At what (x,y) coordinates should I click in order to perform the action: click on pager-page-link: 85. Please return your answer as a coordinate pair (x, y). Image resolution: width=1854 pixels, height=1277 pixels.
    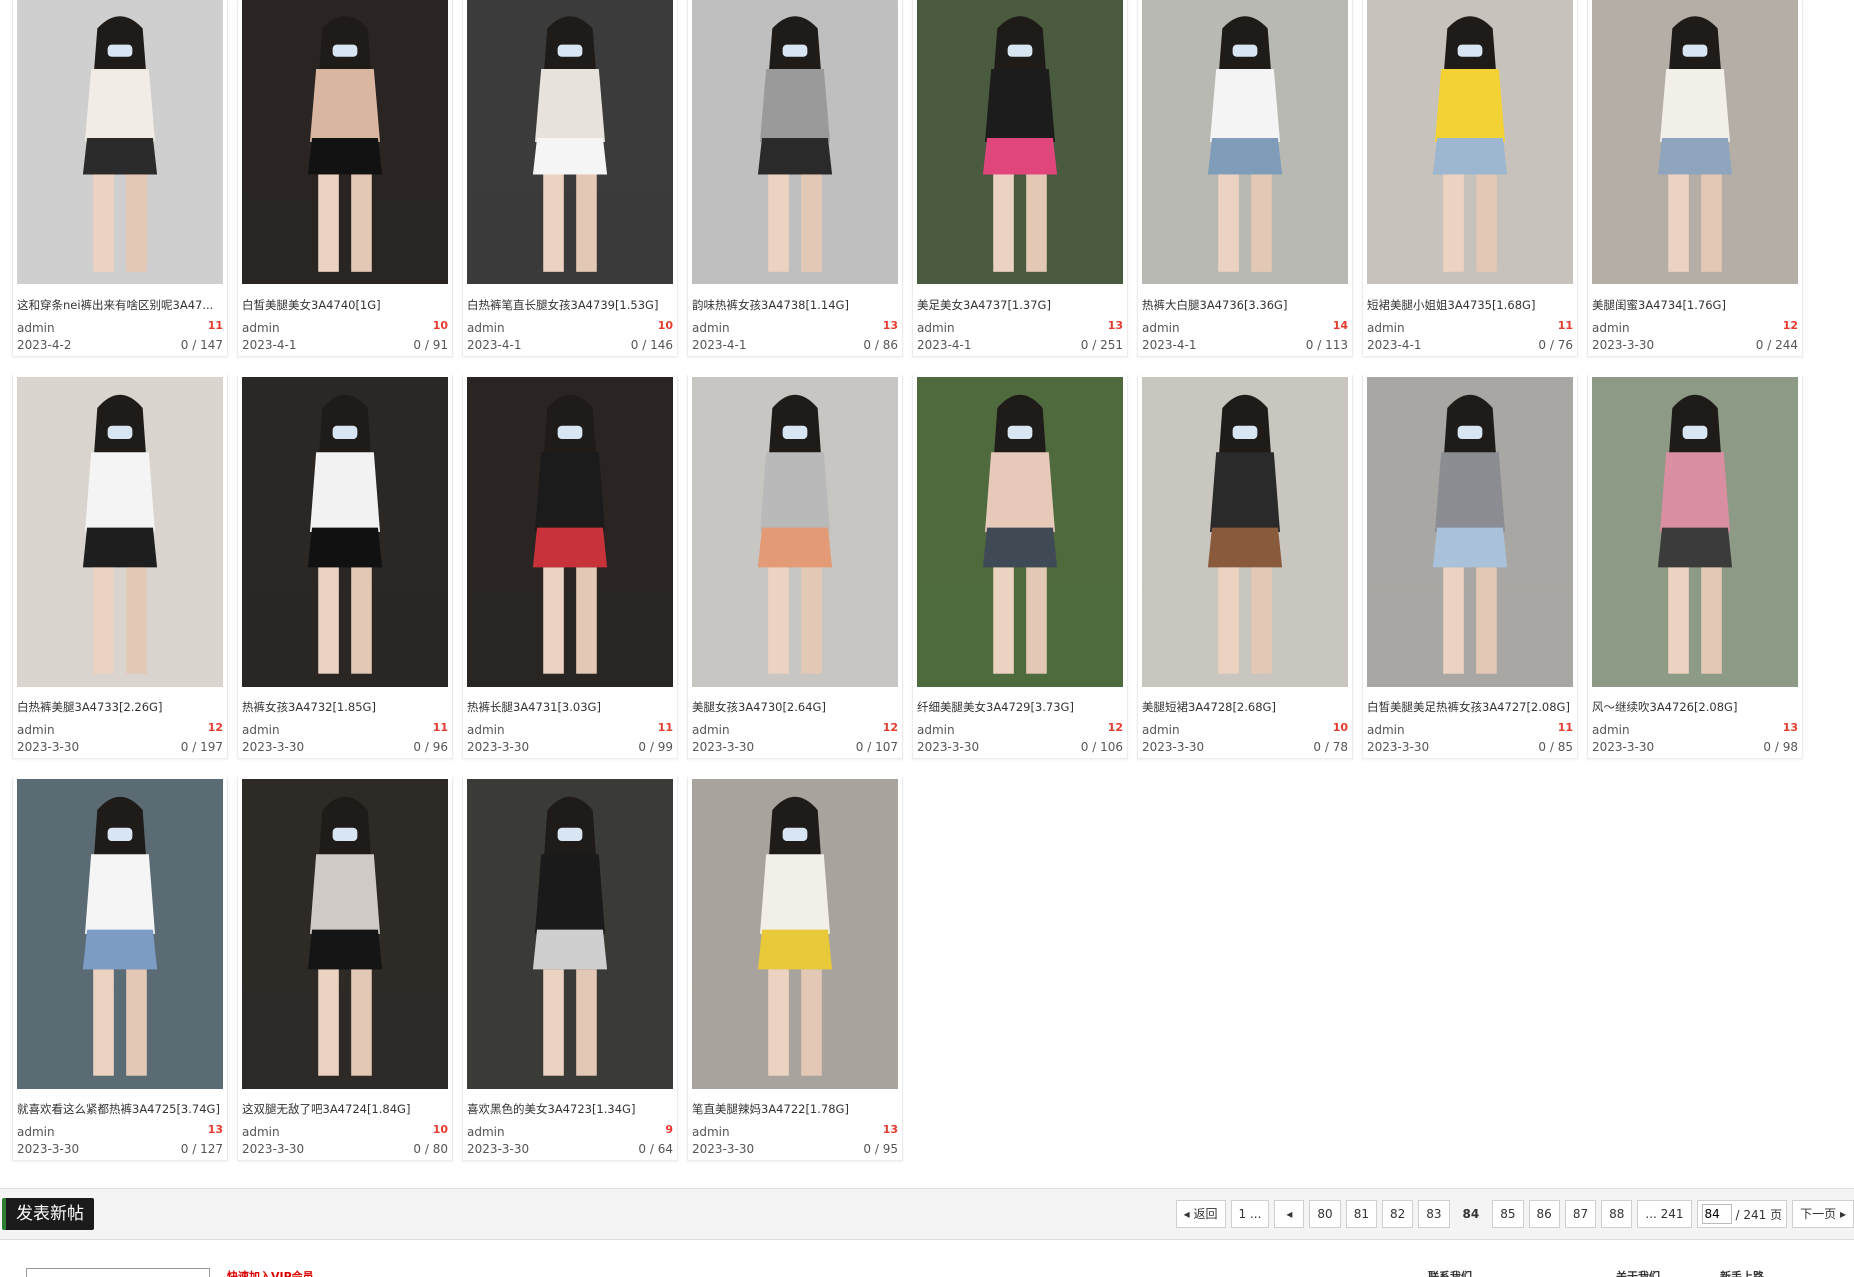
    Looking at the image, I should click on (1508, 1214).